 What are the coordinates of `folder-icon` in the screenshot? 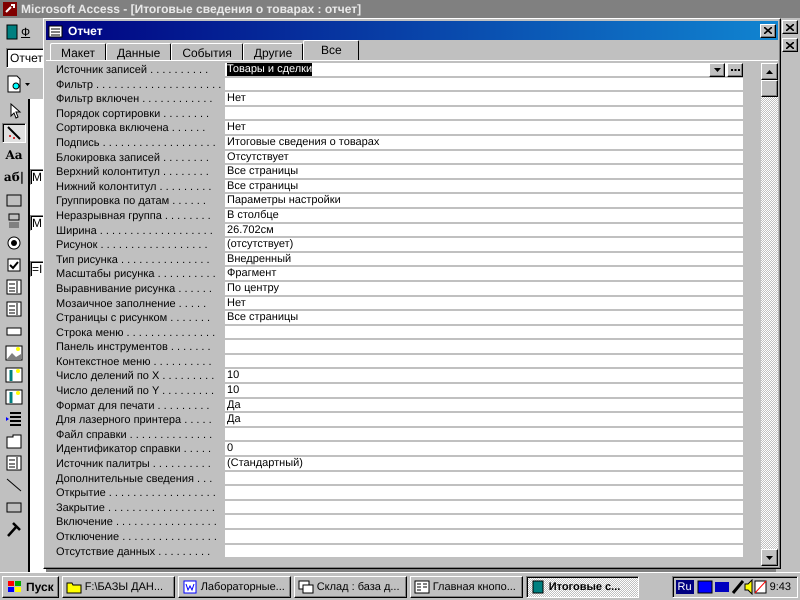 It's located at (74, 587).